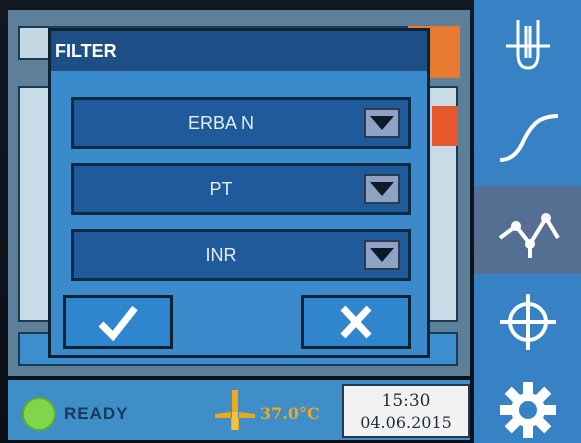 This screenshot has height=443, width=581. I want to click on cuvette-icon, so click(527, 45).